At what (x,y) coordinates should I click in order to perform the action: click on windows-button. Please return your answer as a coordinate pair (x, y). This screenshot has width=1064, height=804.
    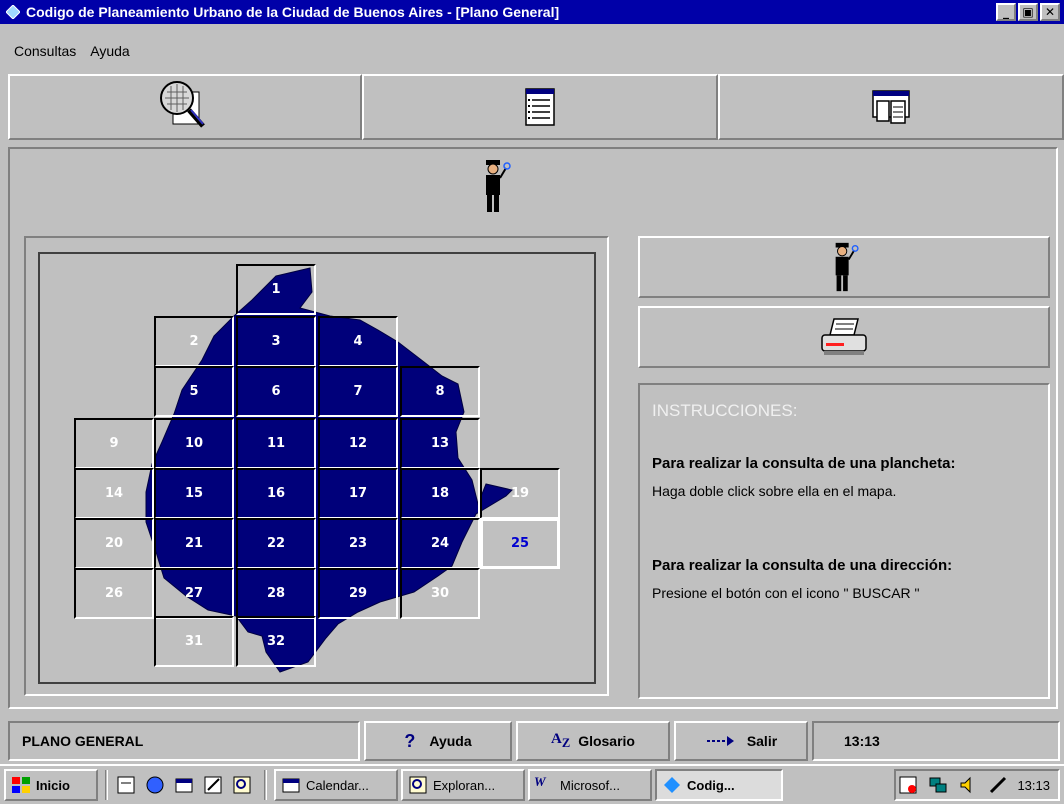
    Looking at the image, I should click on (891, 107).